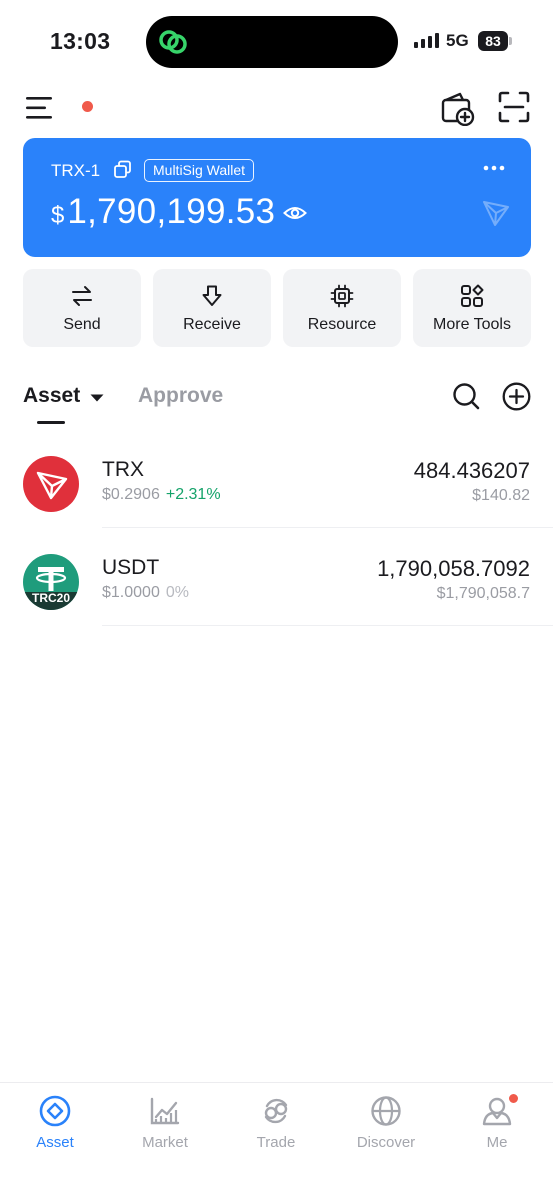 The height and width of the screenshot is (1200, 553). I want to click on token-price-value: $0.2906, so click(131, 494).